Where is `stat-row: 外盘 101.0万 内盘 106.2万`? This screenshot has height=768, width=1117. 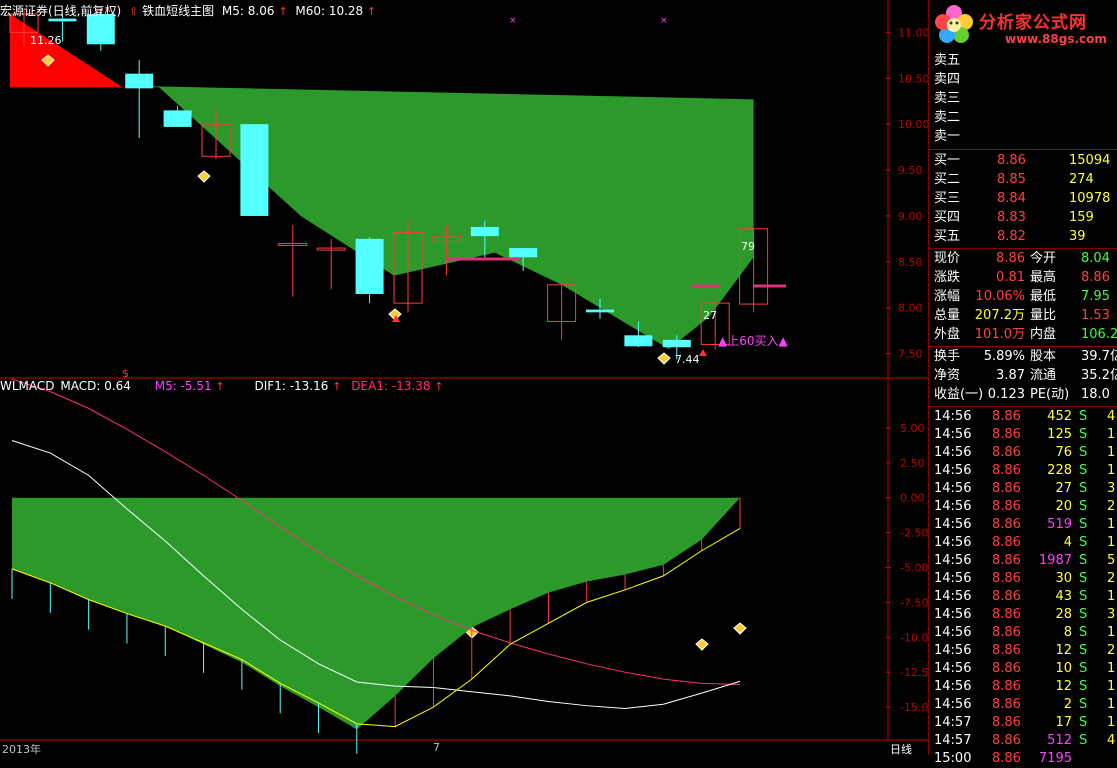 stat-row: 外盘 101.0万 内盘 106.2万 is located at coordinates (1023, 335).